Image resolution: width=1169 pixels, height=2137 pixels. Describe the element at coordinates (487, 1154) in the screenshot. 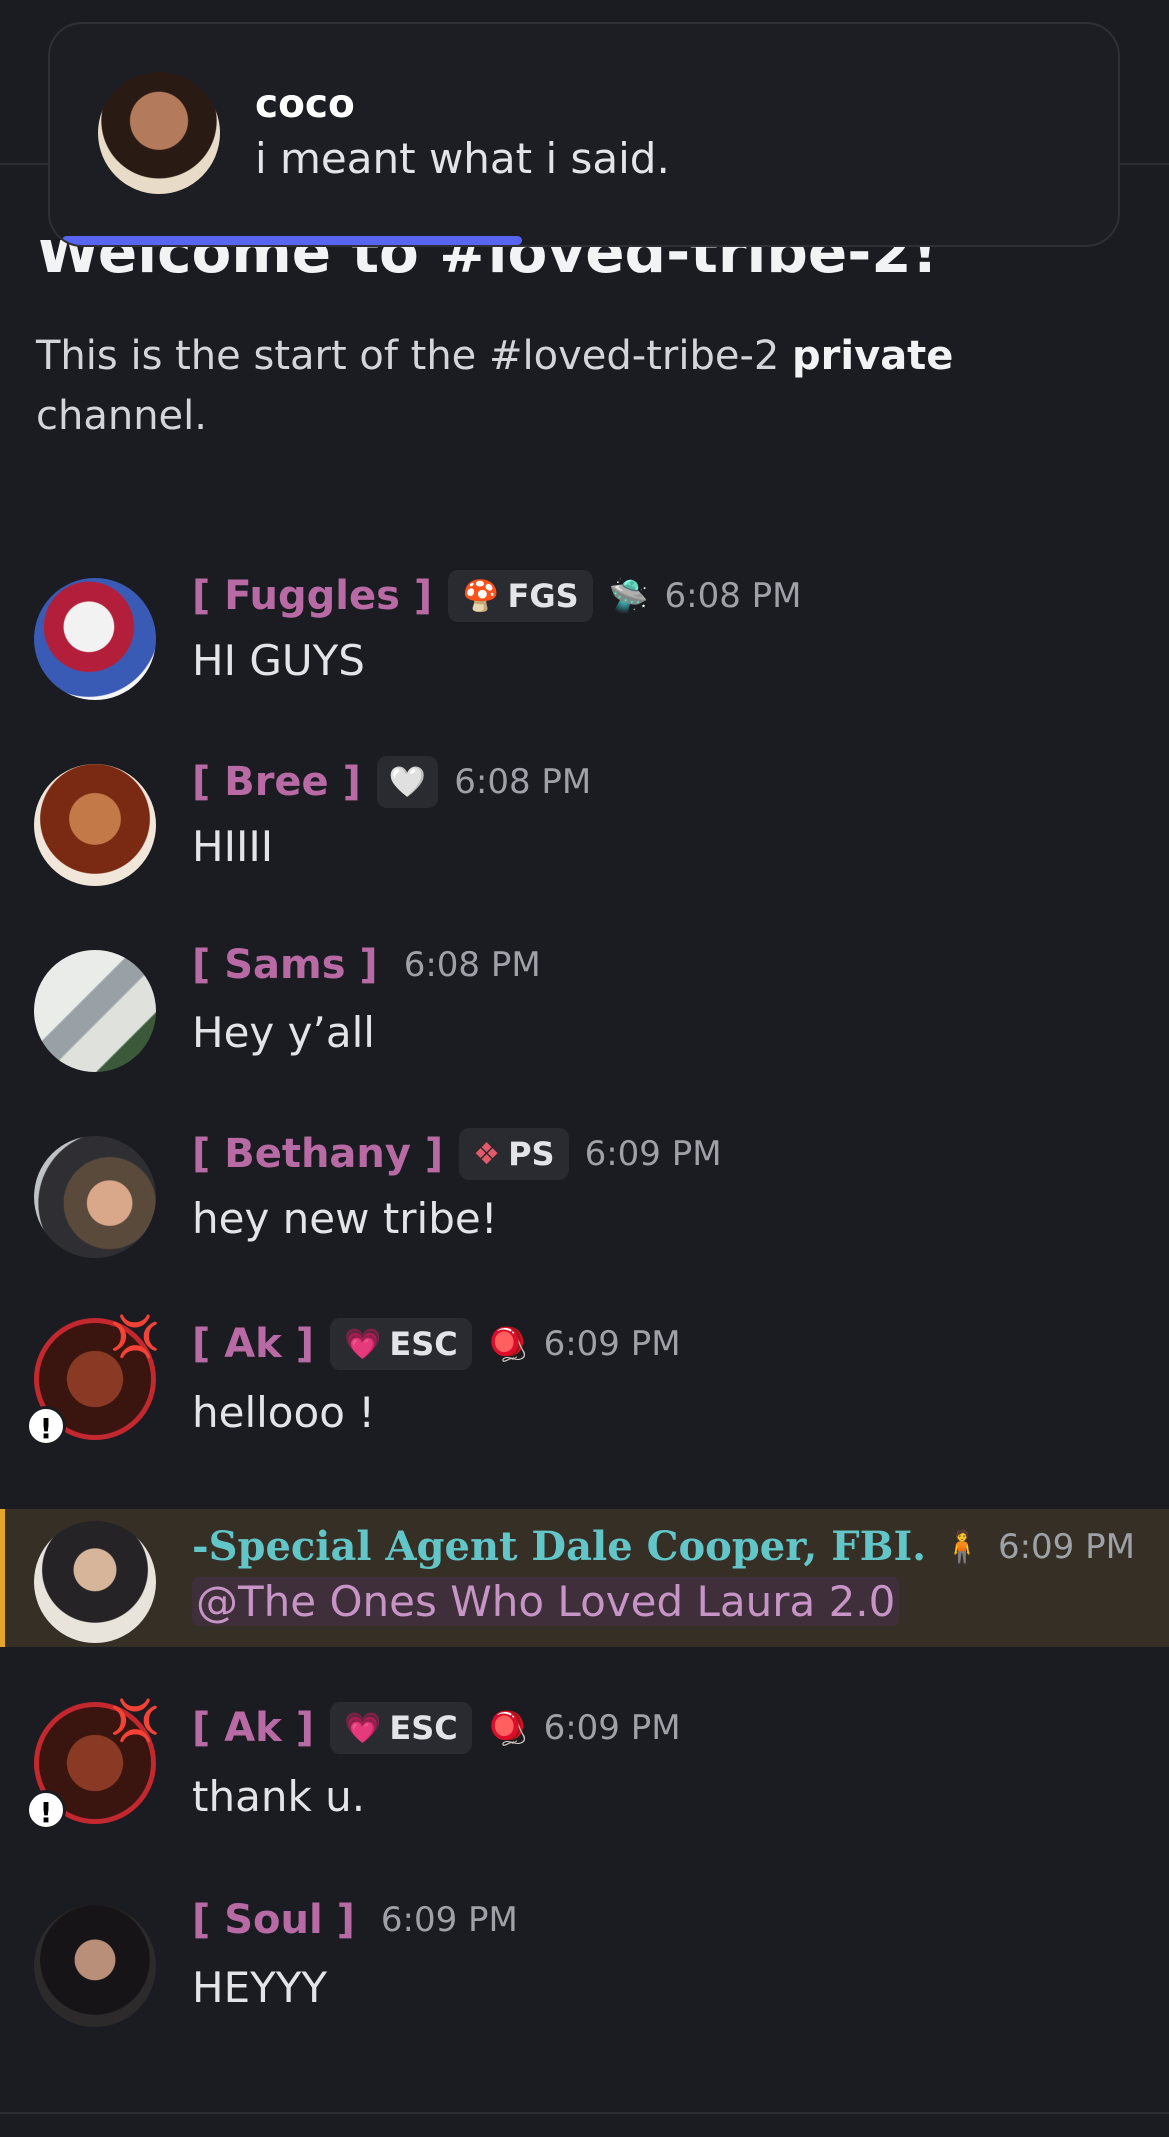

I see `diamond-icon: ❖` at that location.